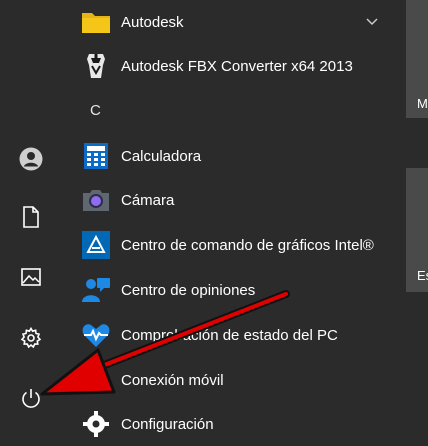 This screenshot has height=446, width=428. What do you see at coordinates (96, 290) in the screenshot?
I see `feedback-hub-icon` at bounding box center [96, 290].